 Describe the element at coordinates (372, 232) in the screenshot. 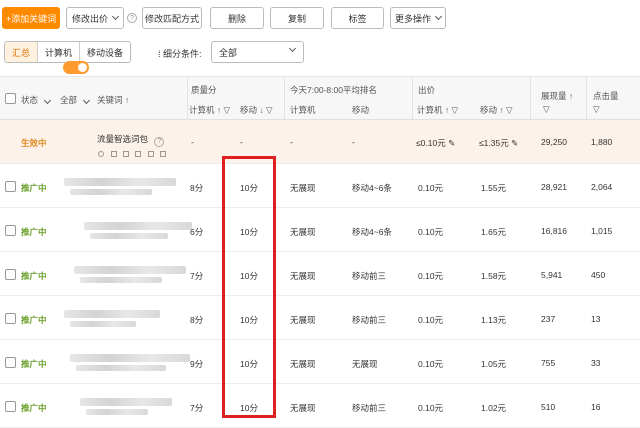

I see `row-rank-mobile: 移动4~6条` at that location.